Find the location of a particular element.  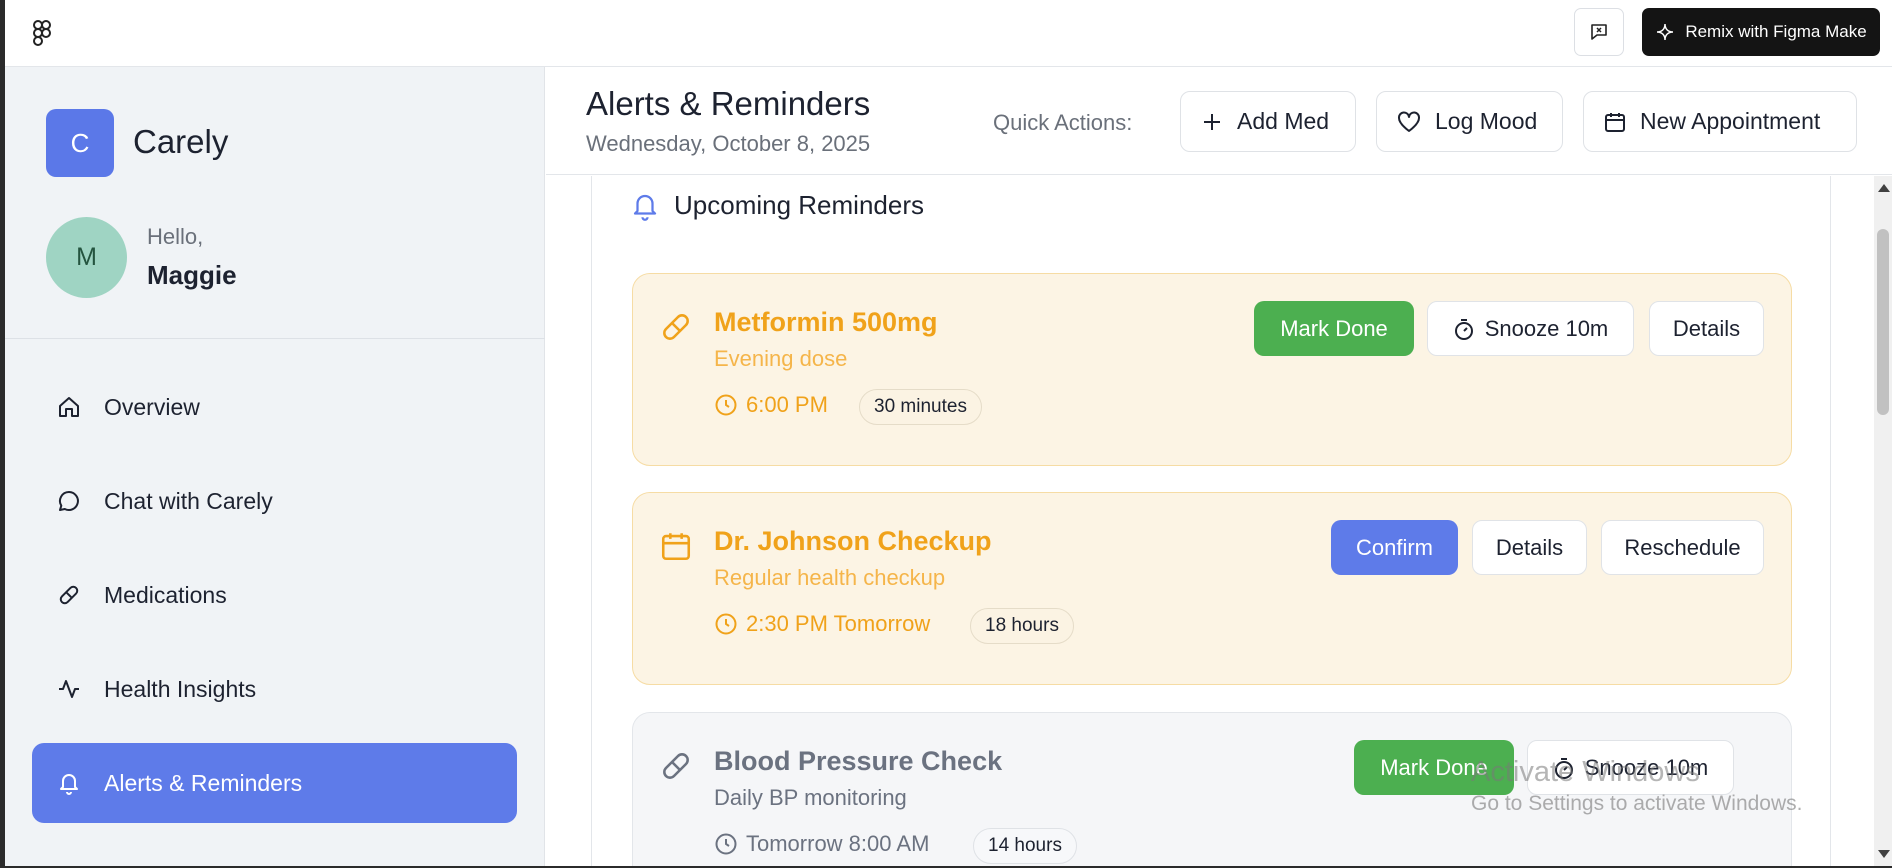

reminder-subtitle: Daily BP monitoring is located at coordinates (810, 797).